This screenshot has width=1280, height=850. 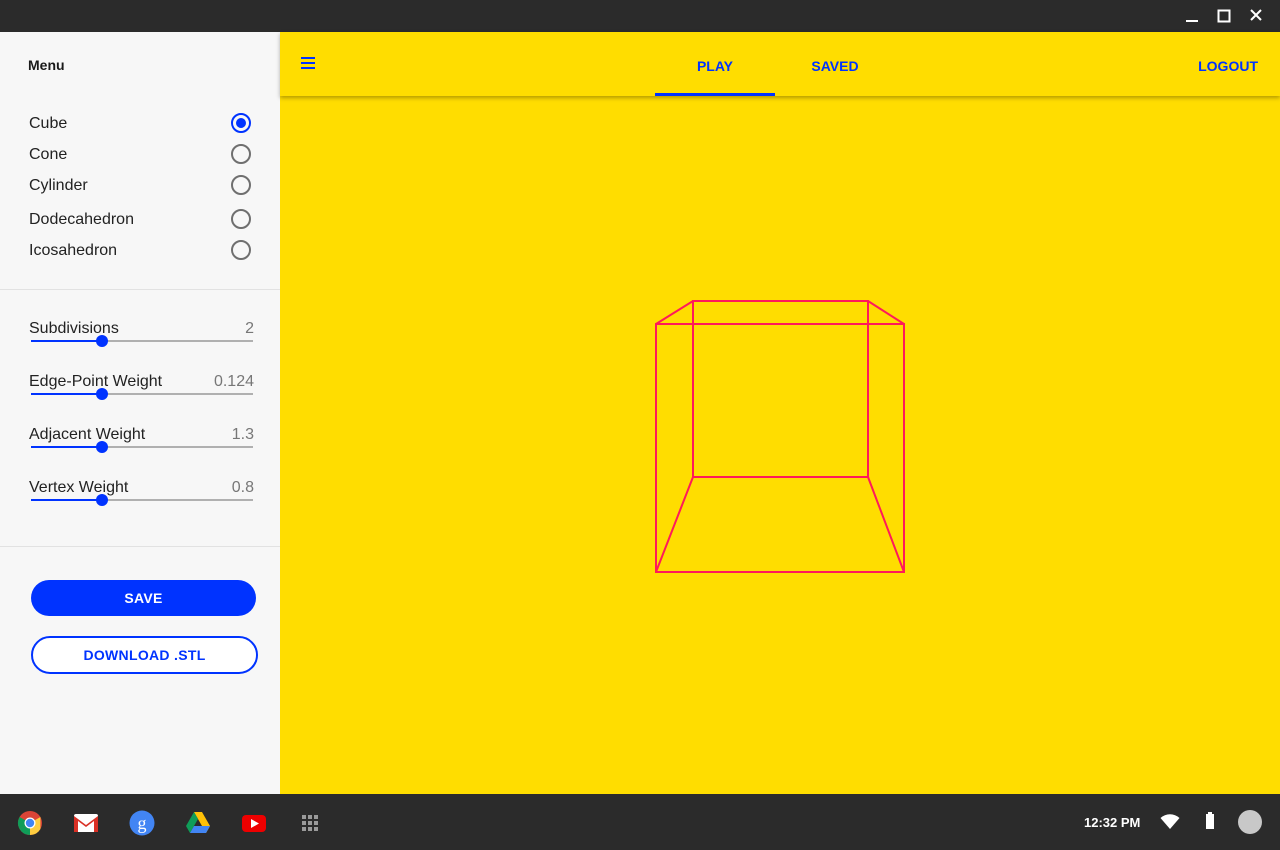 What do you see at coordinates (143, 598) in the screenshot?
I see `save-button: SAVE` at bounding box center [143, 598].